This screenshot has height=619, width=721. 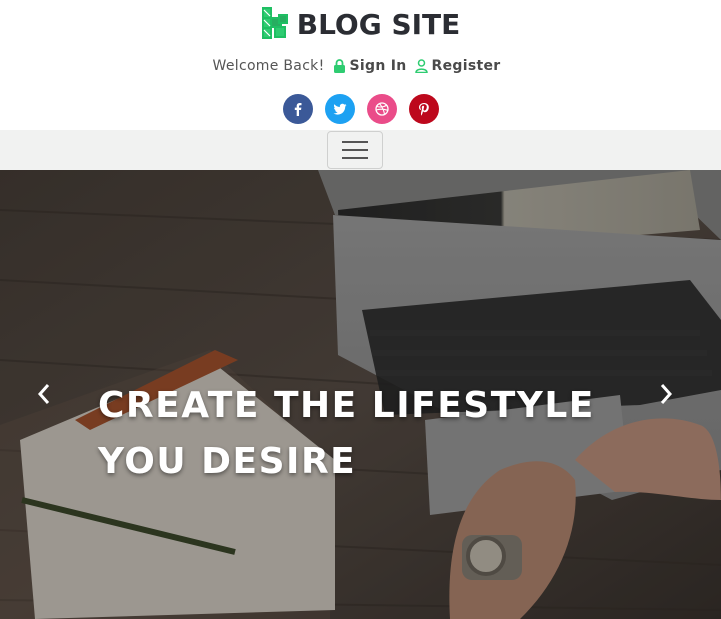 What do you see at coordinates (274, 23) in the screenshot?
I see `blog-logo-icon` at bounding box center [274, 23].